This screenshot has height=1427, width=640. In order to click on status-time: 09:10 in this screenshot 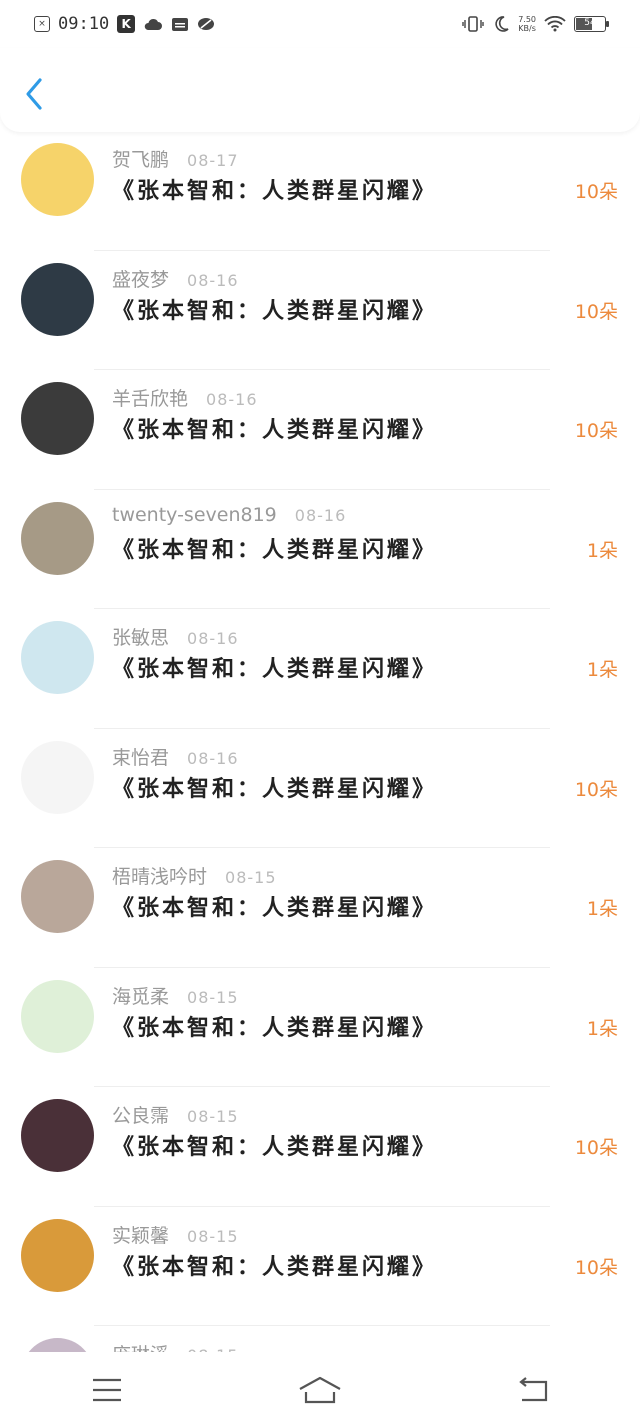, I will do `click(84, 24)`.